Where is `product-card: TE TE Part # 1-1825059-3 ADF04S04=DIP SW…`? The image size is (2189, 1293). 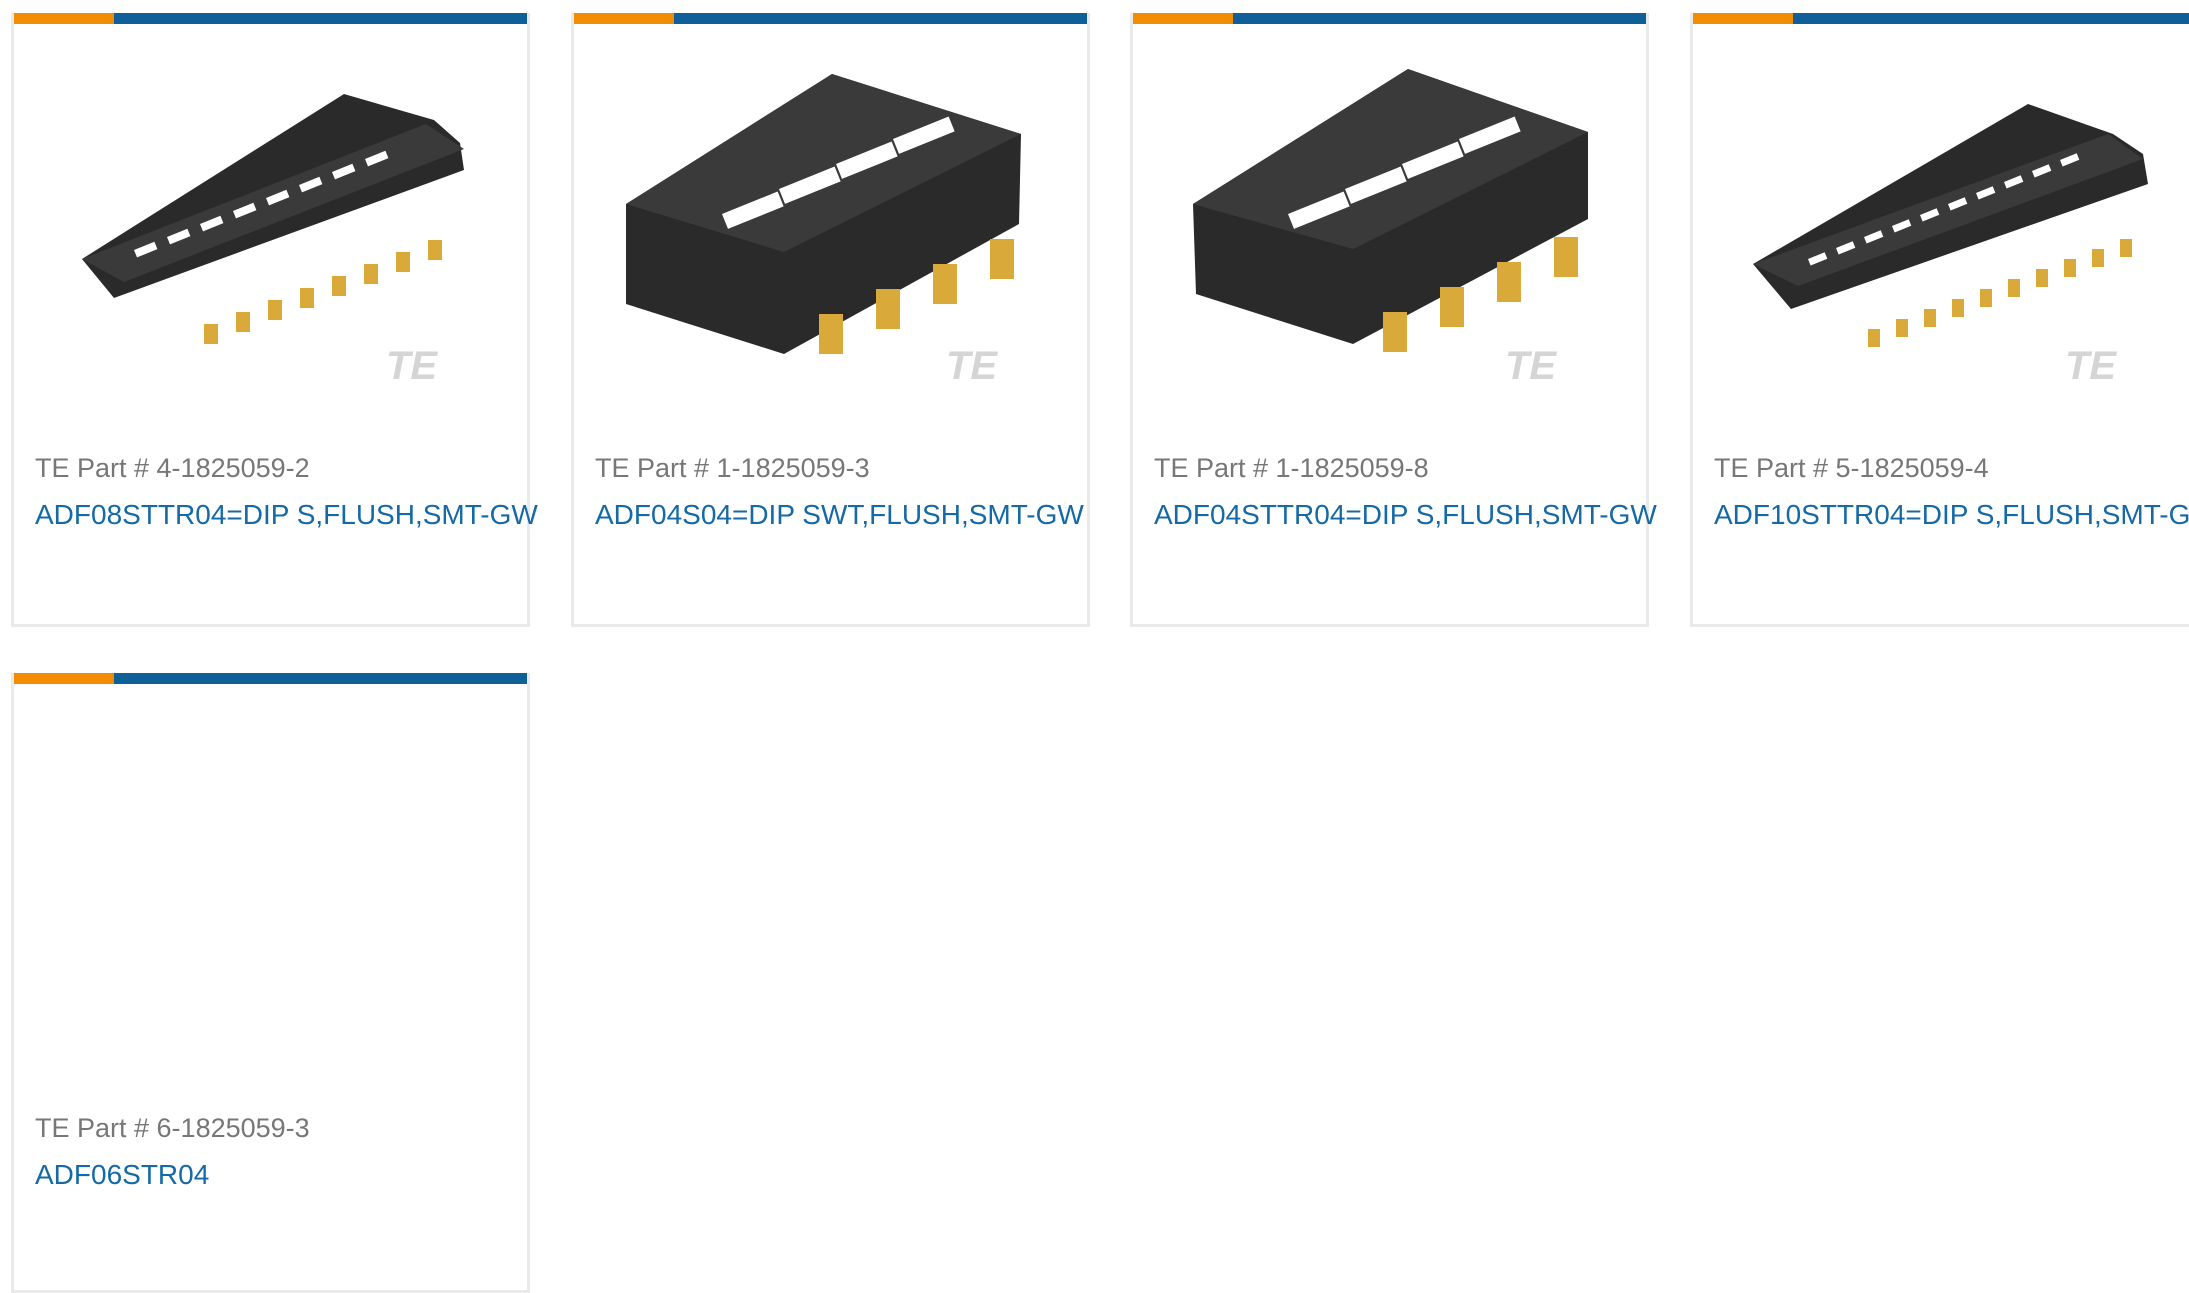
product-card: TE TE Part # 1-1825059-3 ADF04S04=DIP SW… is located at coordinates (830, 320).